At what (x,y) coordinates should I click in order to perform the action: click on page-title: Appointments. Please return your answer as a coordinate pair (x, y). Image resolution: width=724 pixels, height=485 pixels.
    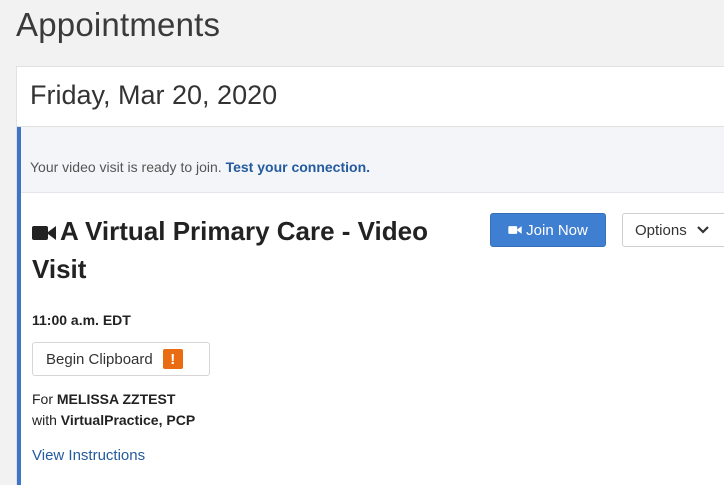
    Looking at the image, I should click on (118, 24).